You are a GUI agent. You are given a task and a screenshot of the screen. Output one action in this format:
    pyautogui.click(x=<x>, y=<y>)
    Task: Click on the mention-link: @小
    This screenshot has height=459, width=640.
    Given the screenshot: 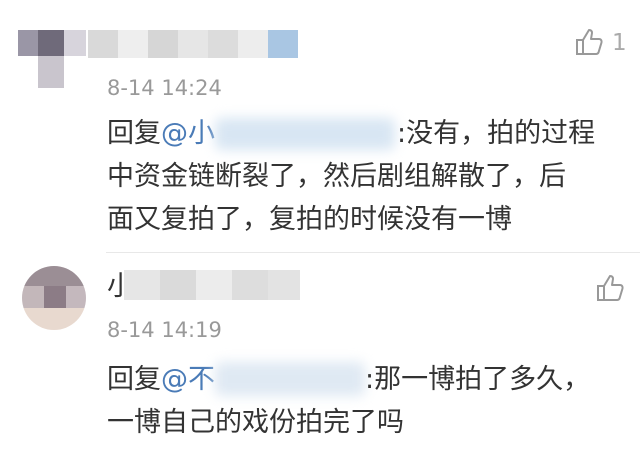 What is the action you would take?
    pyautogui.click(x=188, y=133)
    